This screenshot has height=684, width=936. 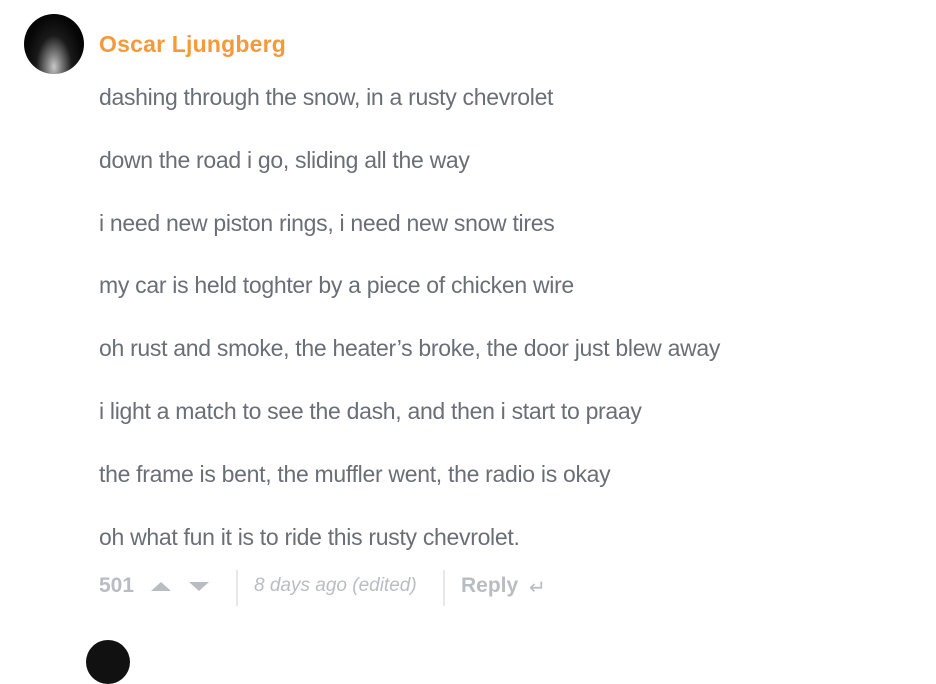 What do you see at coordinates (537, 588) in the screenshot?
I see `reply-arrow-icon: ↵` at bounding box center [537, 588].